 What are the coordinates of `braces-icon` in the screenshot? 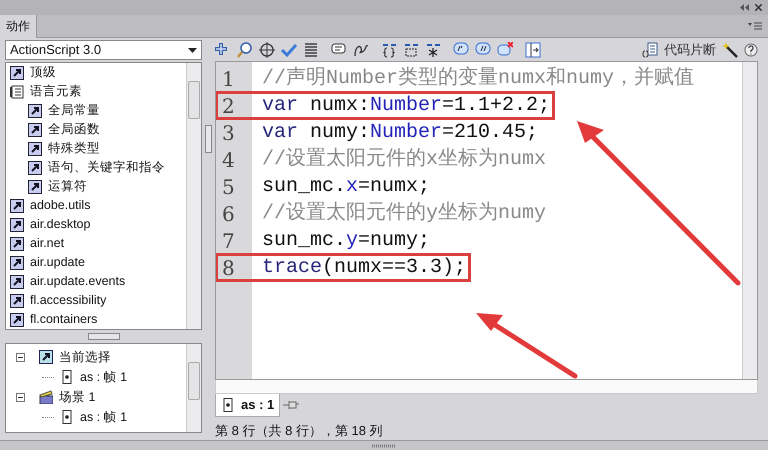 It's located at (389, 50).